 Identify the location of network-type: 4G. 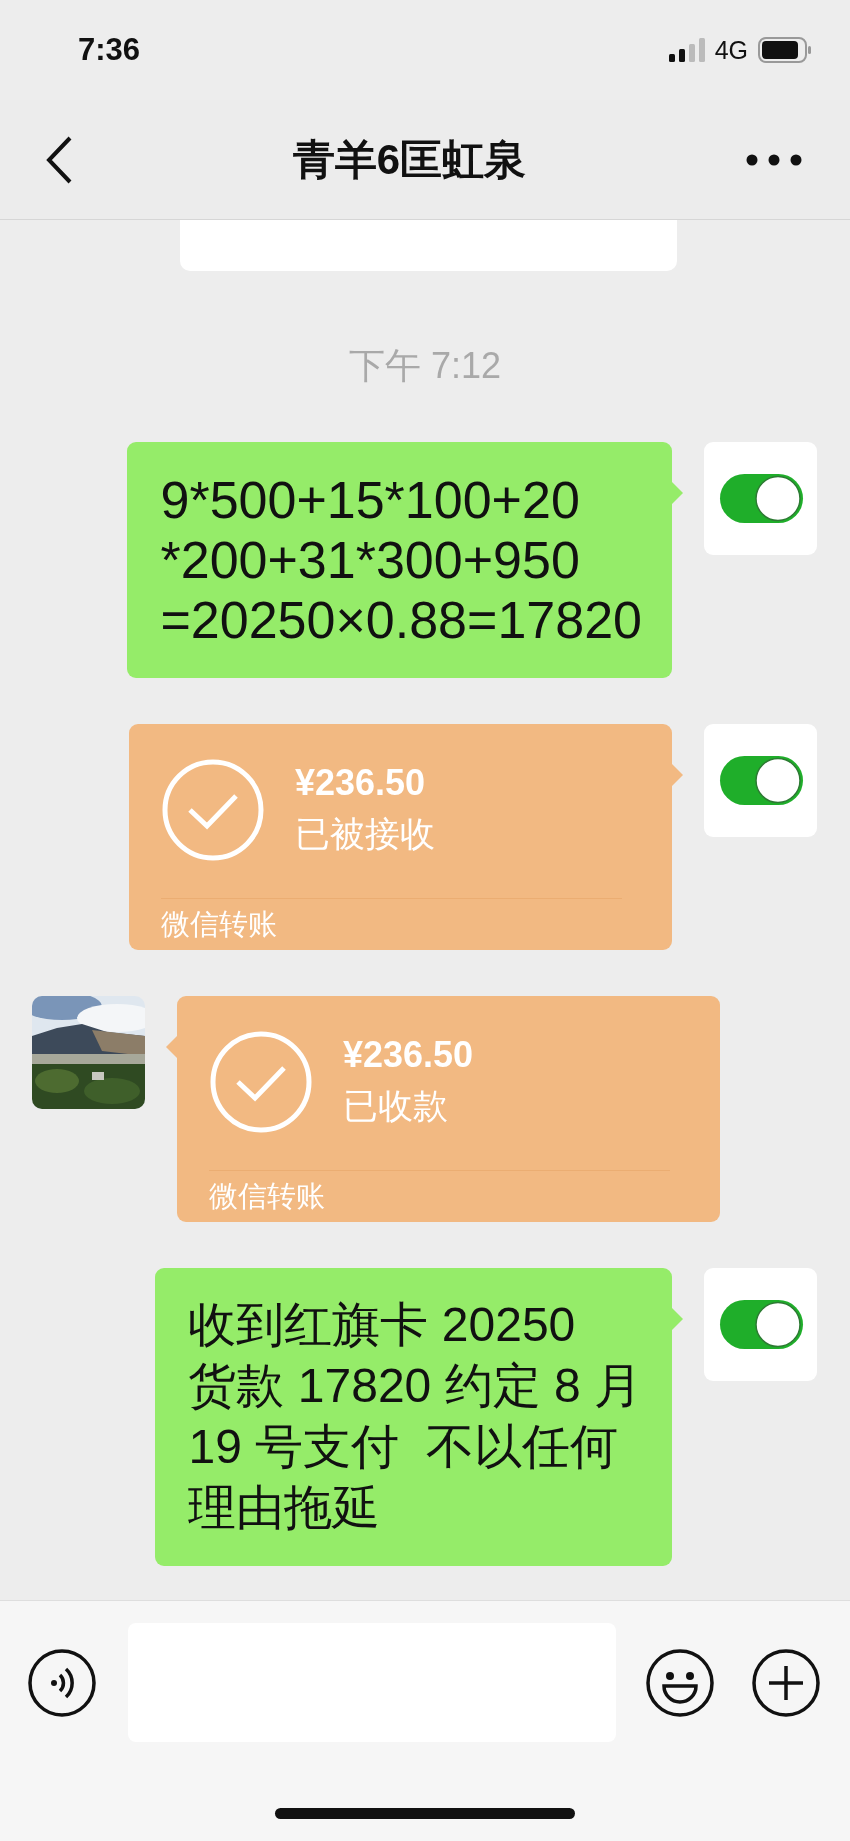
(731, 50).